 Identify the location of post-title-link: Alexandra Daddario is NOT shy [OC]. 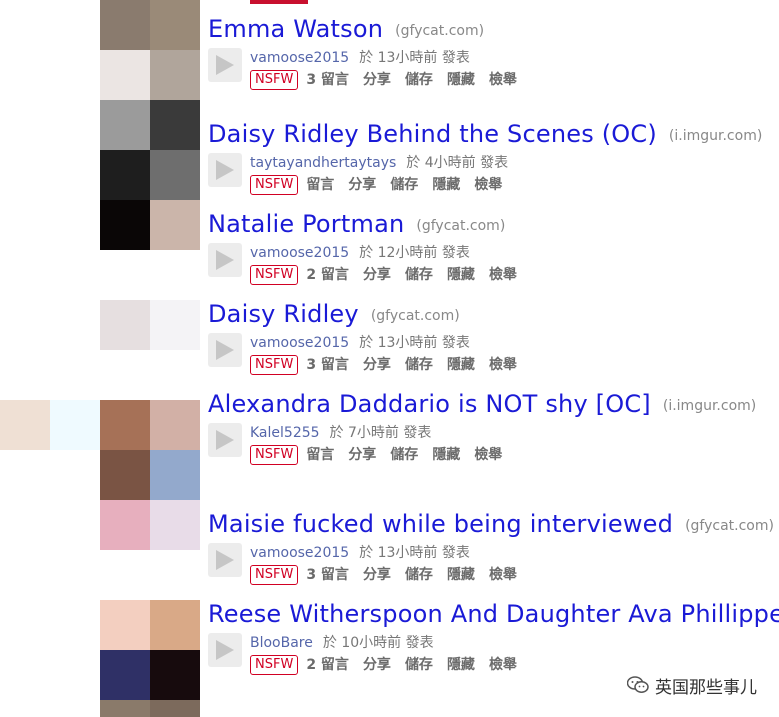
(429, 404).